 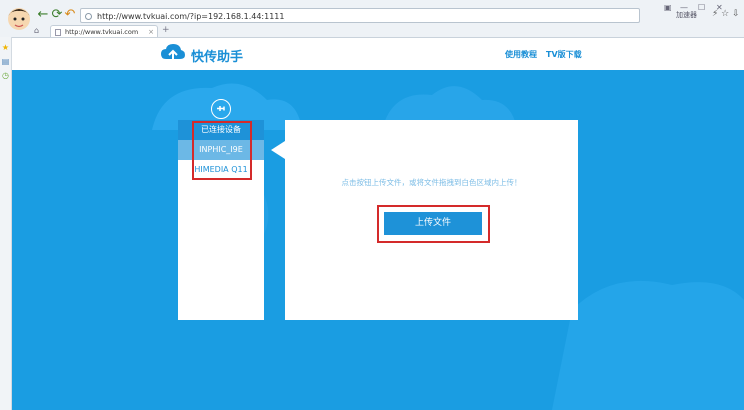 I want to click on tab-title: http://www.tvkuai.com, so click(x=102, y=32).